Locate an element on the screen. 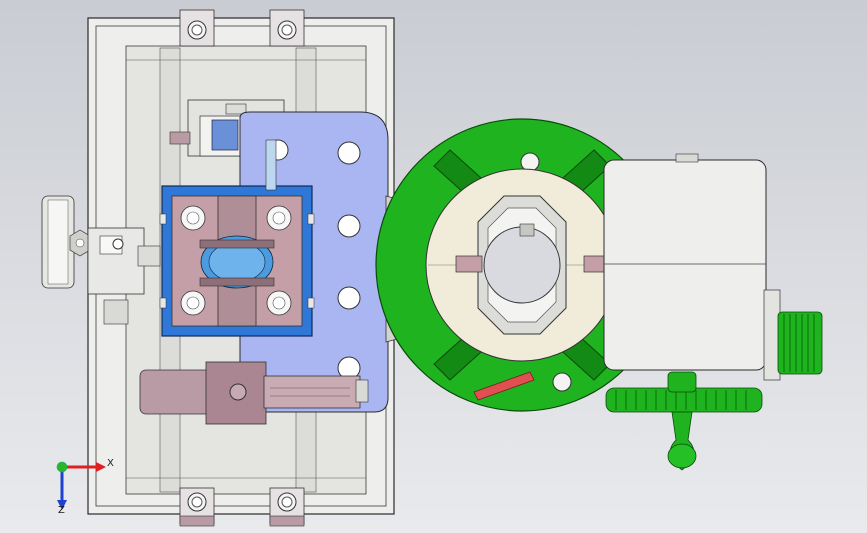 The image size is (867, 533). handwheel-handle is located at coordinates (682, 421).